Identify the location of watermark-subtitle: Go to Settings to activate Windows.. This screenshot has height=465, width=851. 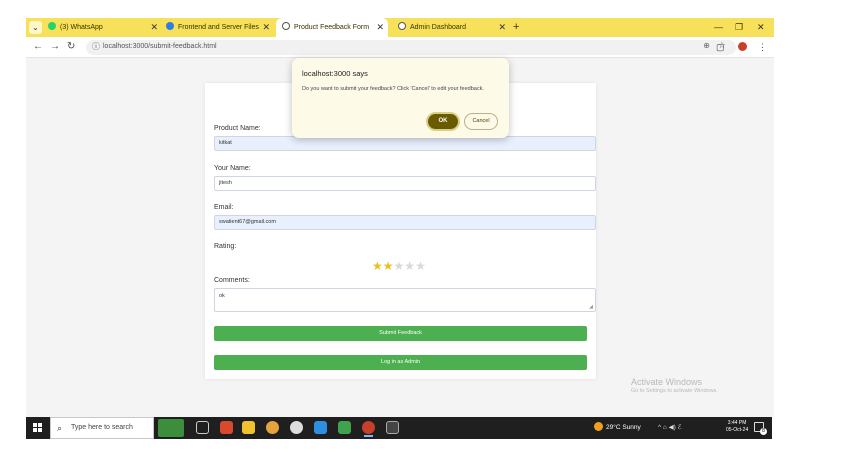
(674, 391).